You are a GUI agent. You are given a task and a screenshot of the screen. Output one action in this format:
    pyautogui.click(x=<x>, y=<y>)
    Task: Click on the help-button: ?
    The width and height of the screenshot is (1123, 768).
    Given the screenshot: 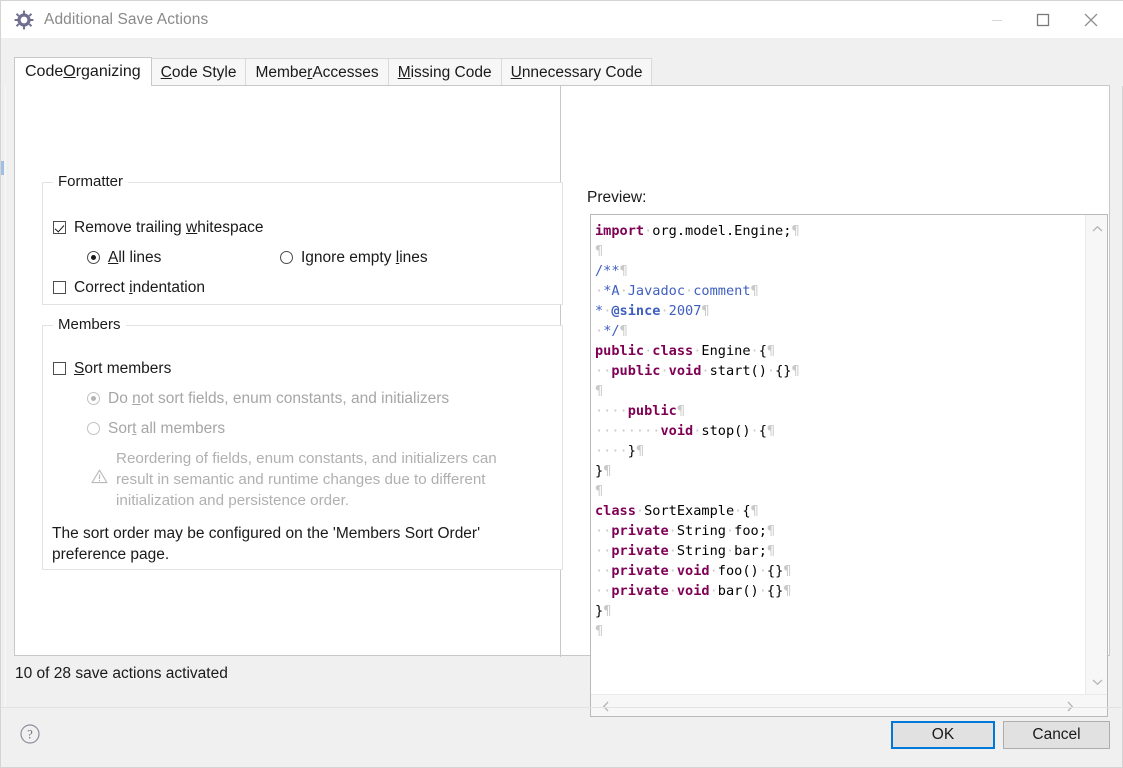 What is the action you would take?
    pyautogui.click(x=30, y=734)
    